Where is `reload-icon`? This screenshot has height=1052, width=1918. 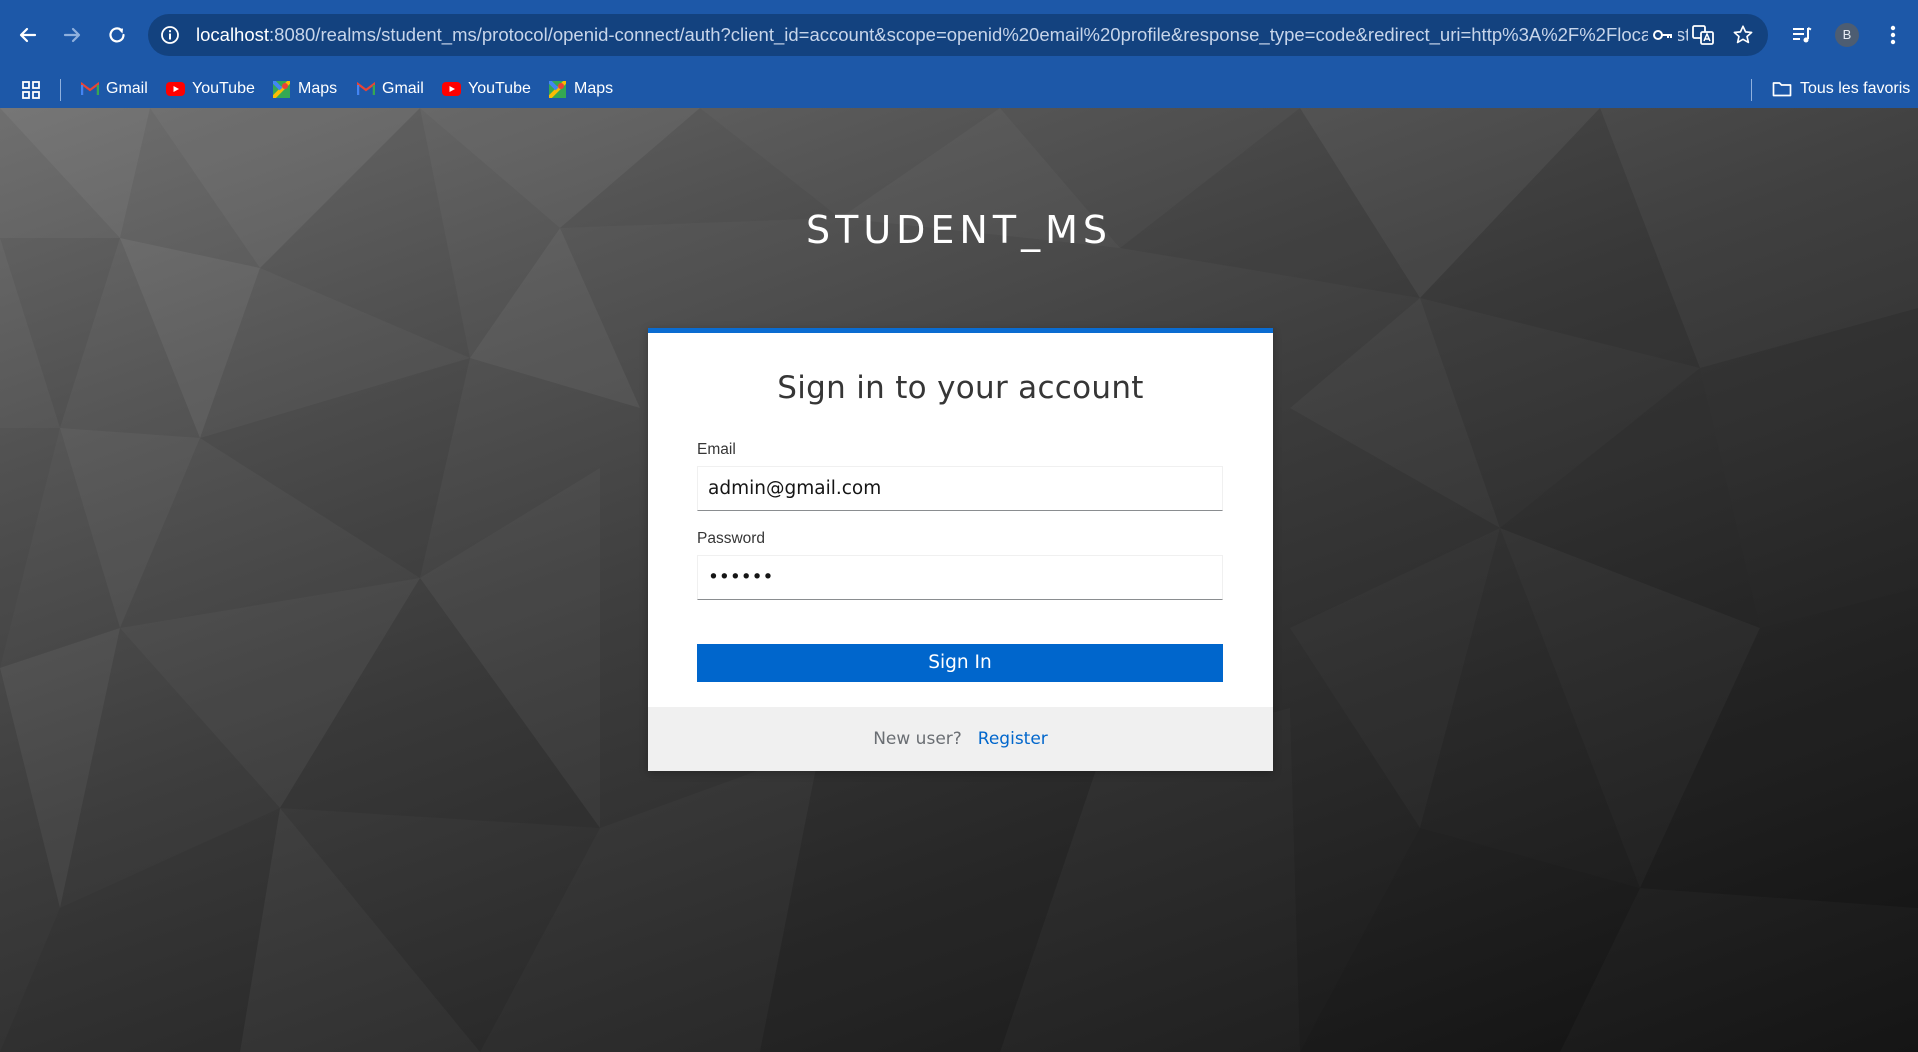 reload-icon is located at coordinates (117, 35).